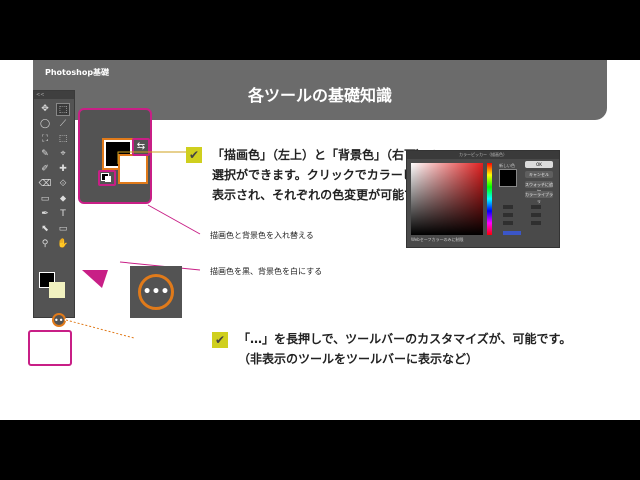 Image resolution: width=640 pixels, height=480 pixels. What do you see at coordinates (508, 178) in the screenshot?
I see `color-preview` at bounding box center [508, 178].